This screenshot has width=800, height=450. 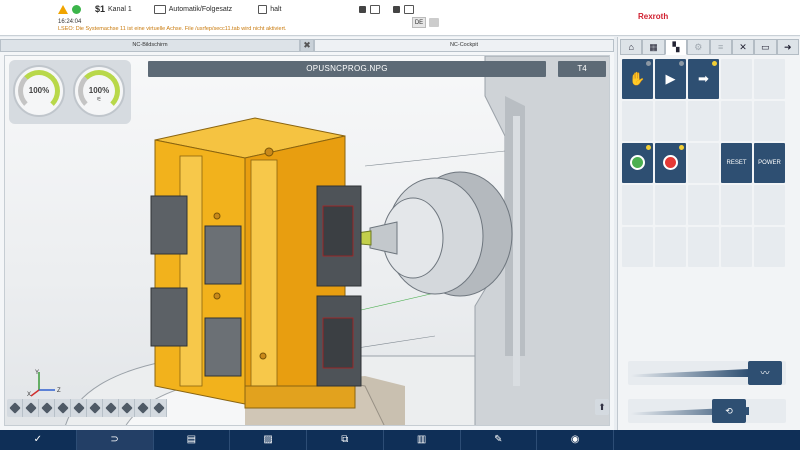 I want to click on spindle-override-slider: ⟲, so click(x=707, y=411).